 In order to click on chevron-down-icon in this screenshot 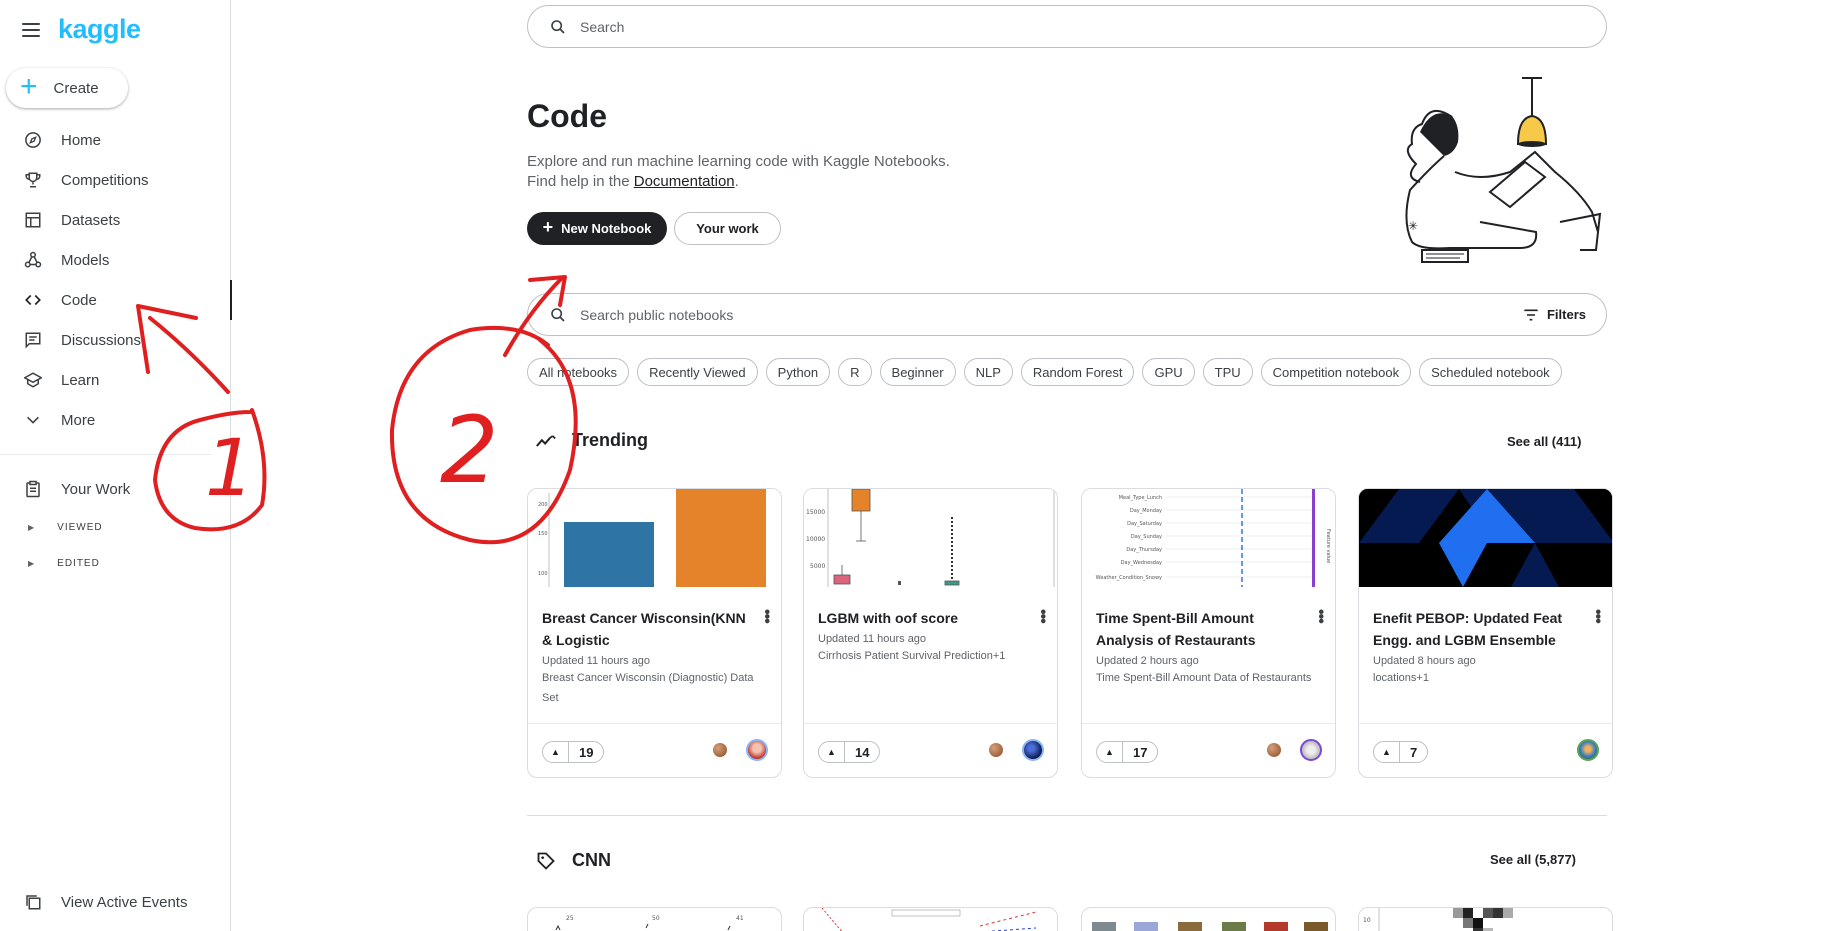, I will do `click(33, 420)`.